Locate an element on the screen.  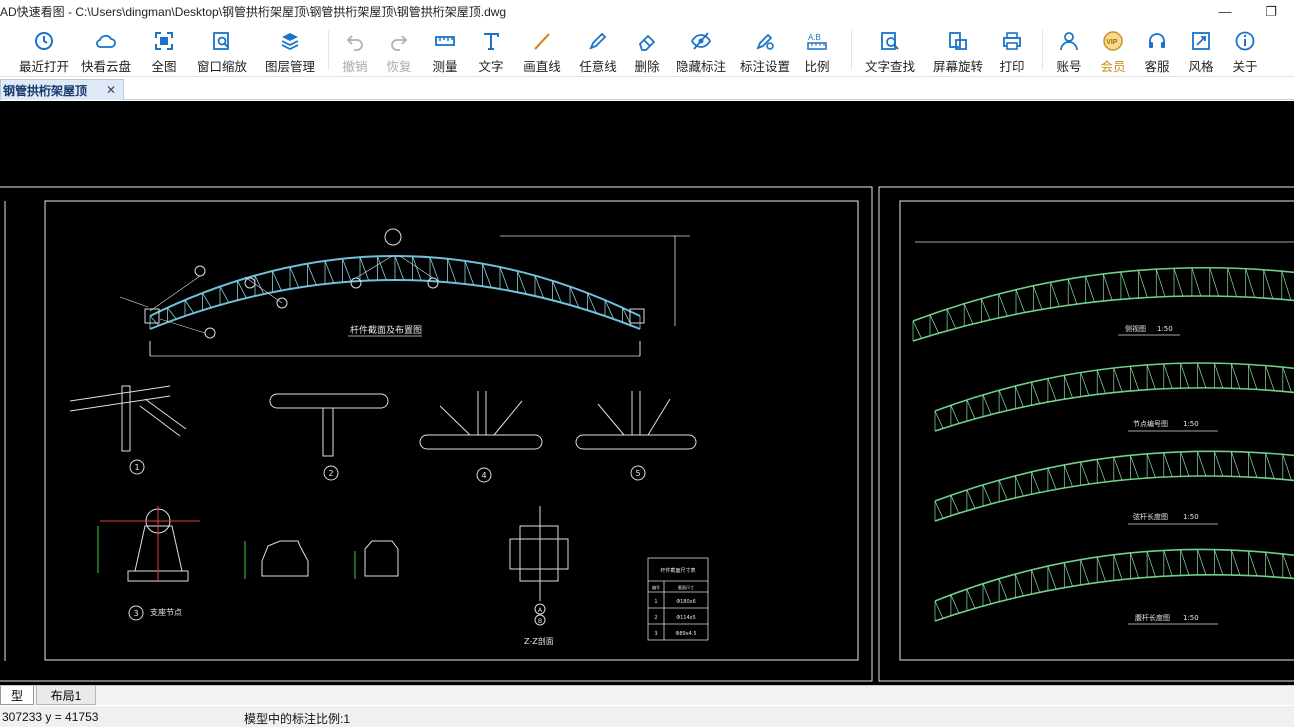
text-search-button: 文字查找 is located at coordinates (890, 50).